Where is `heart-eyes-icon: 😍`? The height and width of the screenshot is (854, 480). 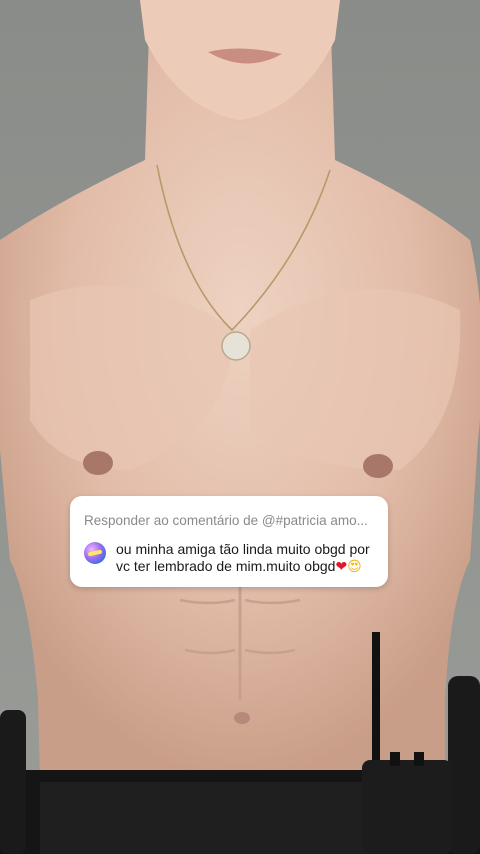 heart-eyes-icon: 😍 is located at coordinates (354, 567).